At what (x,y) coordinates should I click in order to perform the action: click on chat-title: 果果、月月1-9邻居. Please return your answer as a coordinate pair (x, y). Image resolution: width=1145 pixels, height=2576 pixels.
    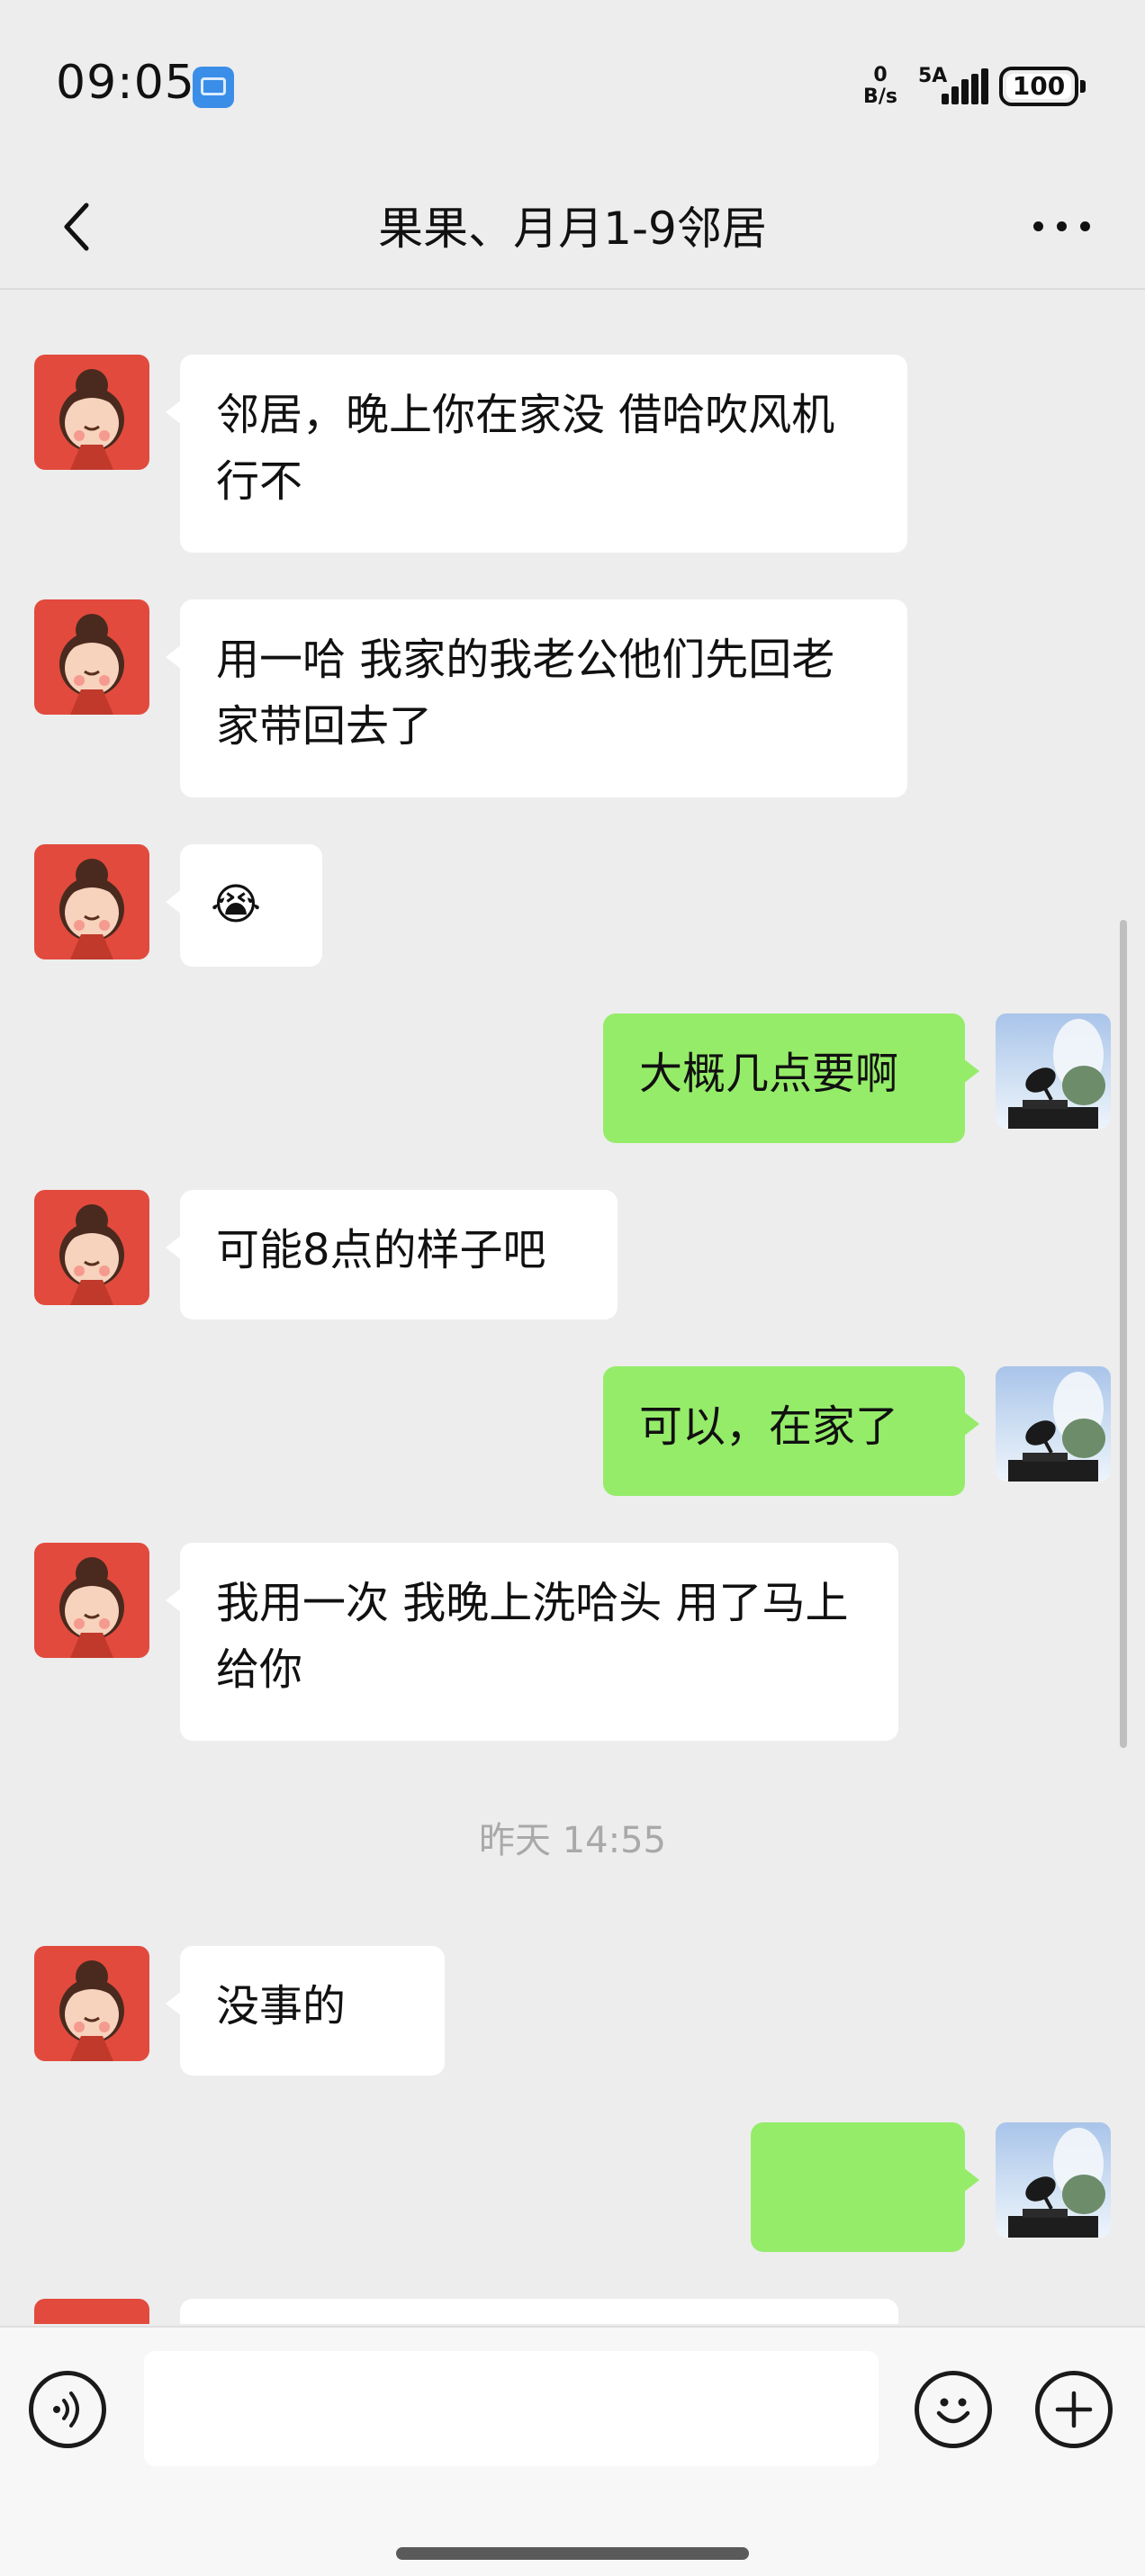
    Looking at the image, I should click on (572, 229).